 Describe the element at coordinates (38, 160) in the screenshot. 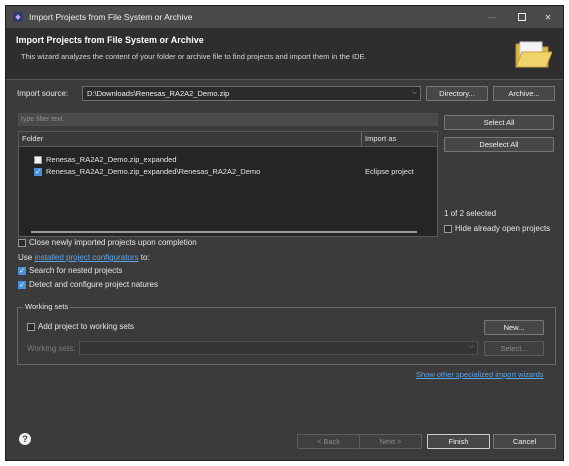

I see `row-checkbox` at that location.